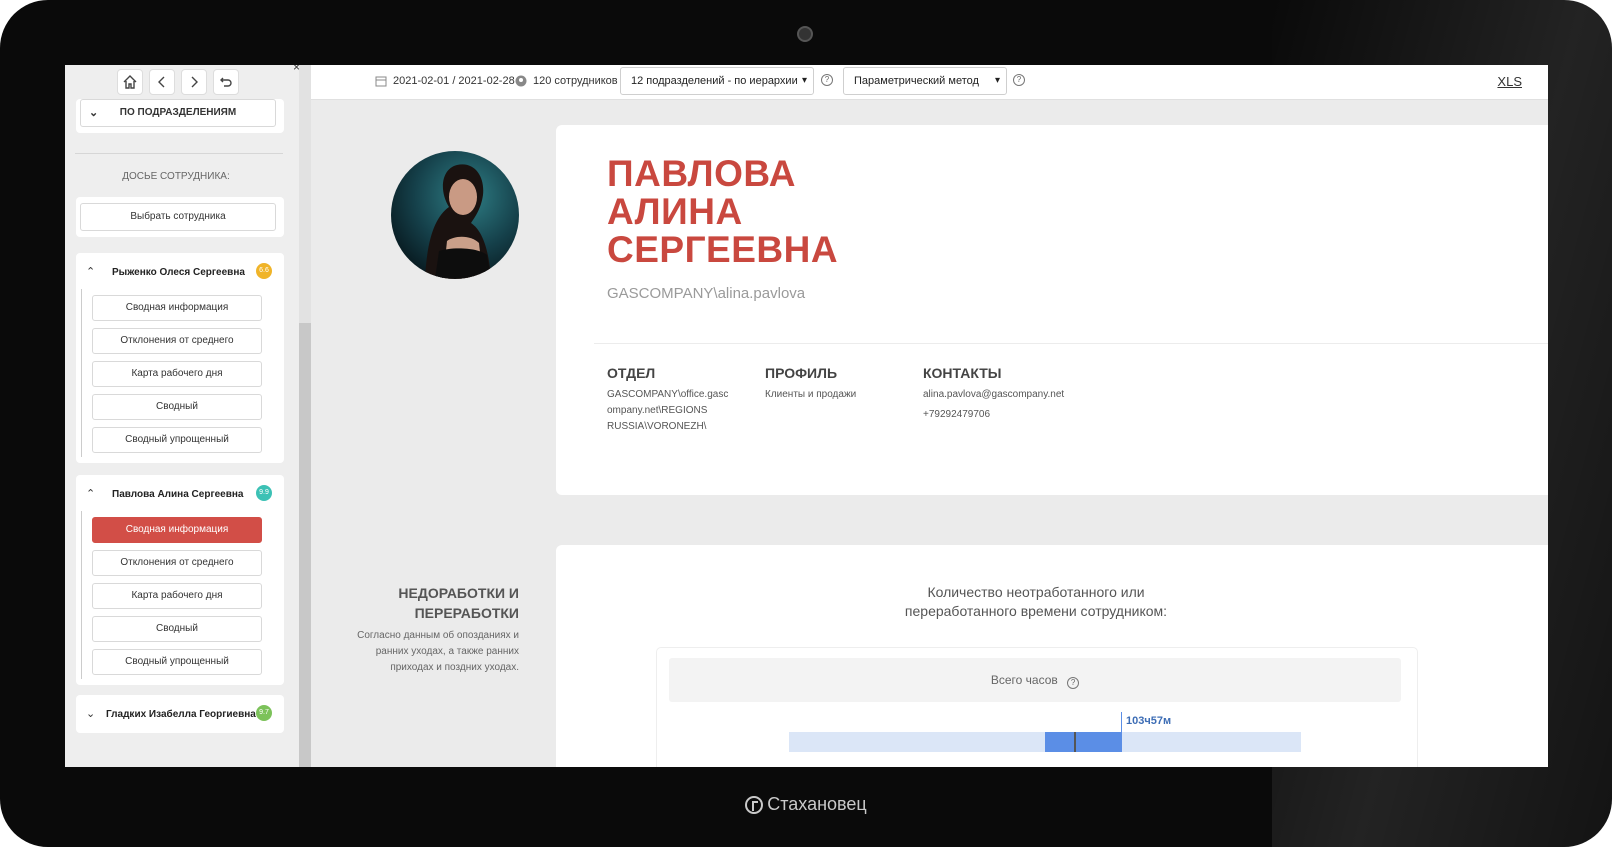  I want to click on department-select-value: 12 подразделений - по иерархии, so click(714, 81).